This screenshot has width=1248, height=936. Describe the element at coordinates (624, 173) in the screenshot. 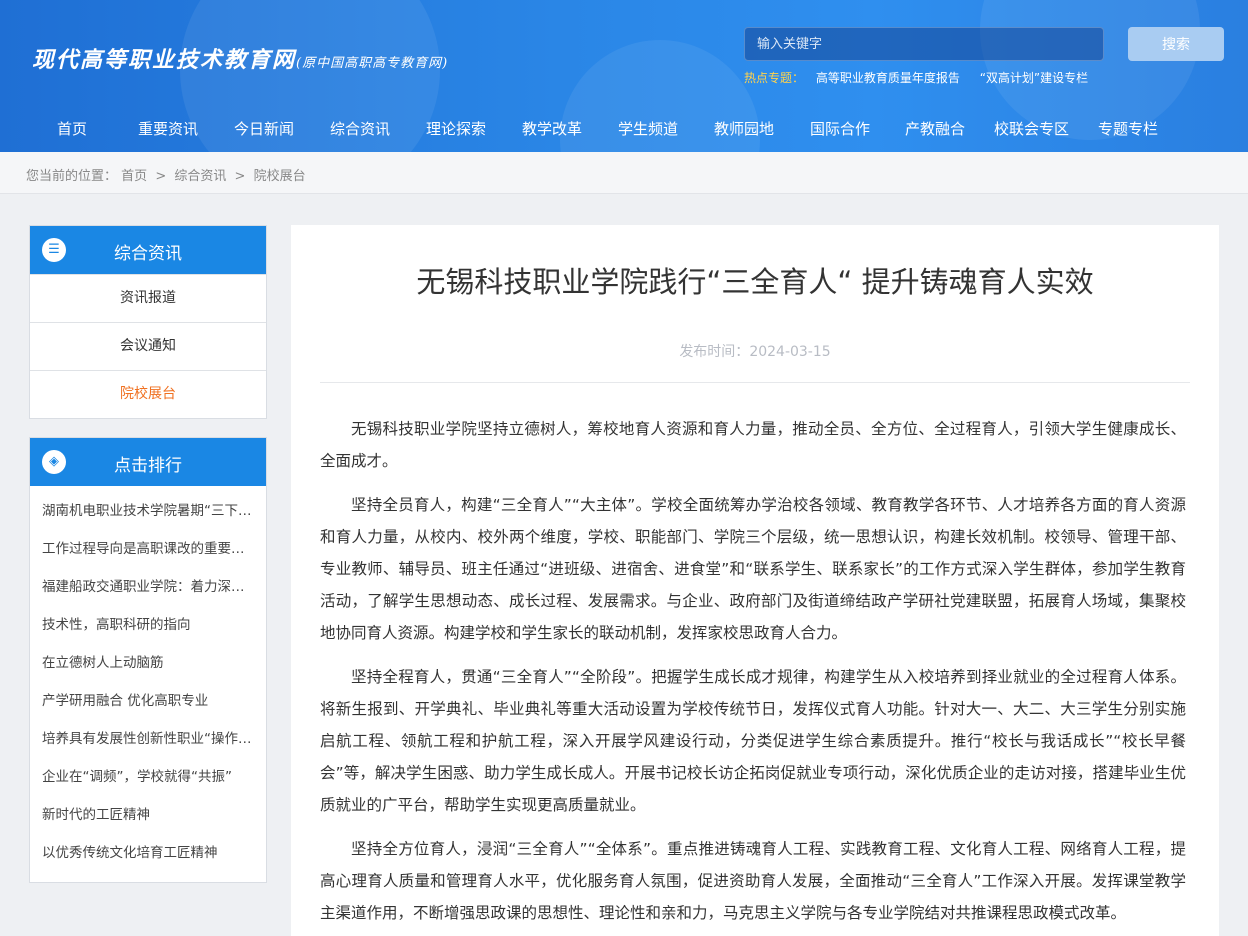

I see `breadcrumb-bar: 您当前的位置： 首页 > 综合资讯 > 院校展台` at that location.